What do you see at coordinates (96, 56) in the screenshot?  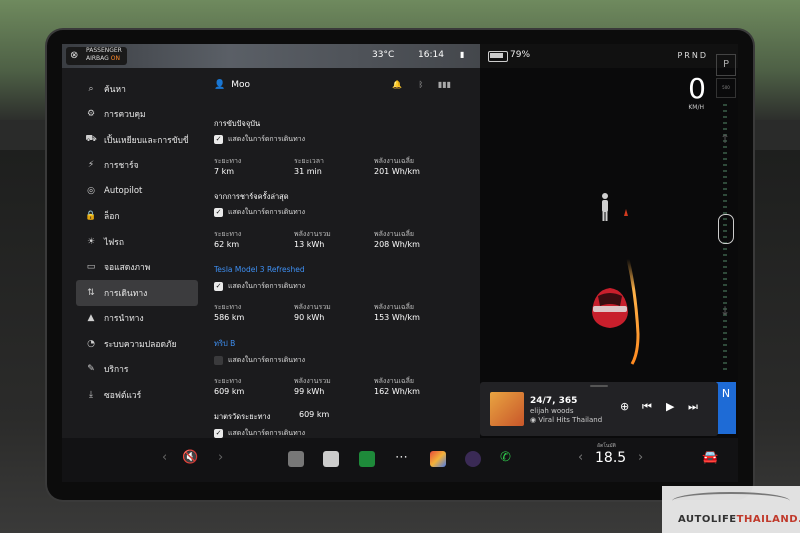 I see `passenger-airbag-indicator: ⊗ PASSENGER AIRBAG ON` at bounding box center [96, 56].